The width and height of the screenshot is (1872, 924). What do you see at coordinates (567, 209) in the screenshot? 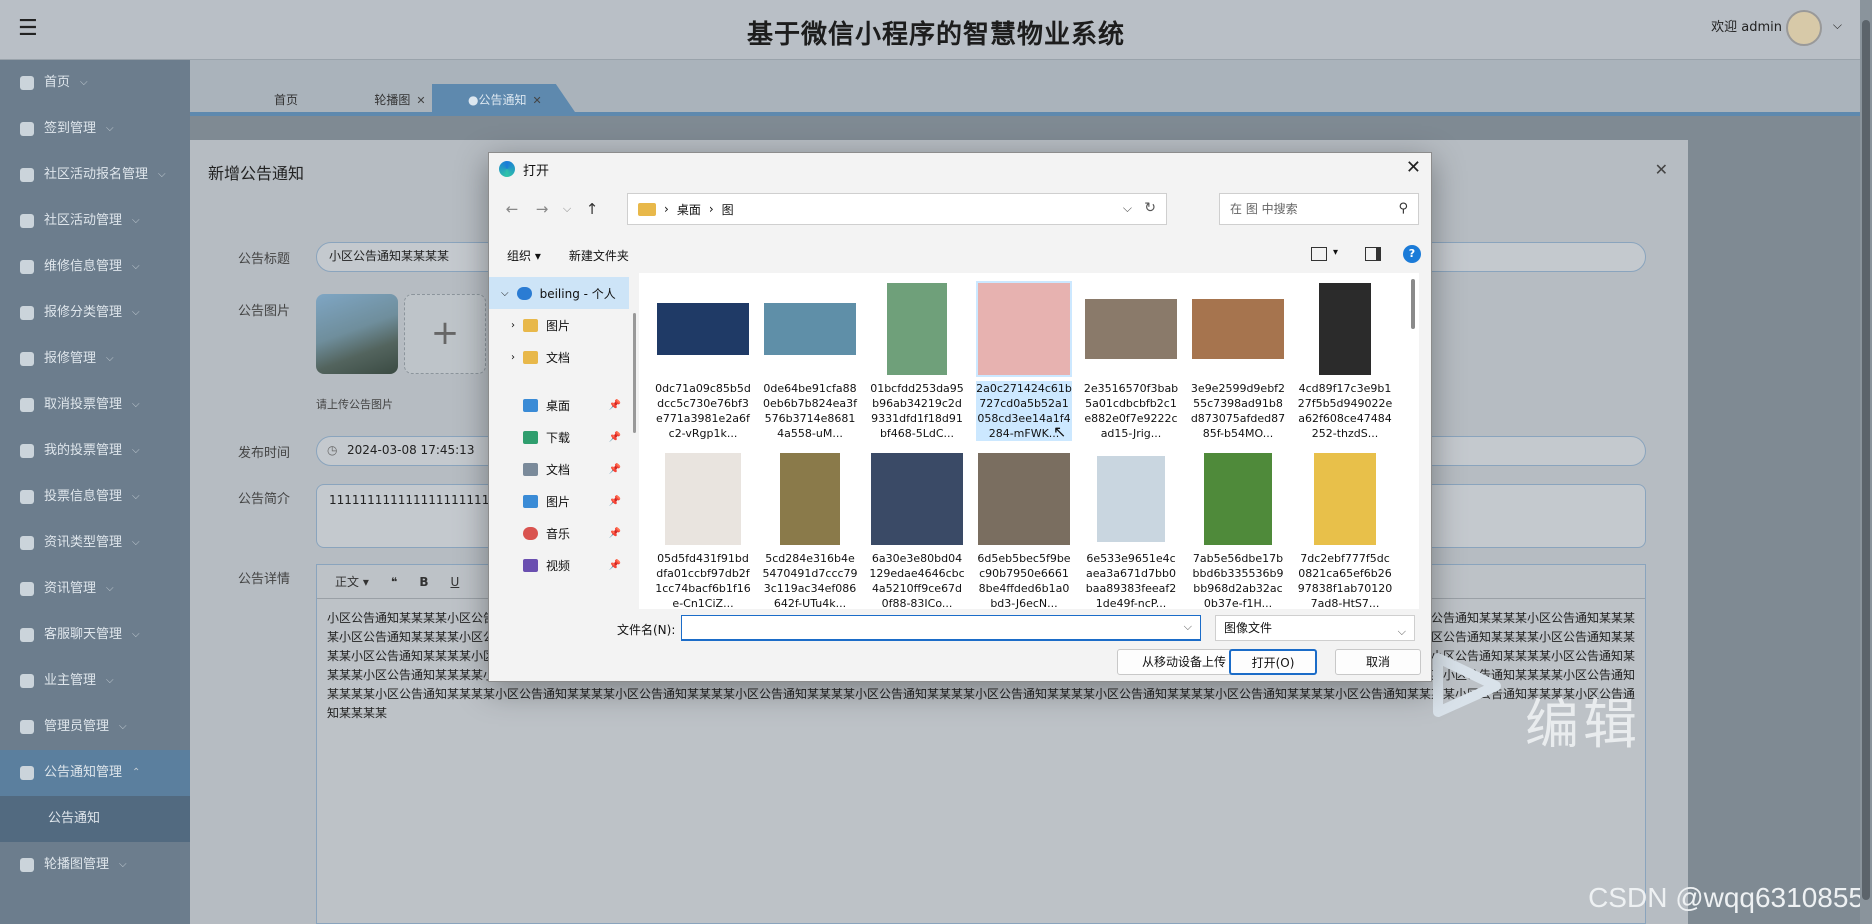
I see `recent-dropdown-icon: ⌵` at bounding box center [567, 209].